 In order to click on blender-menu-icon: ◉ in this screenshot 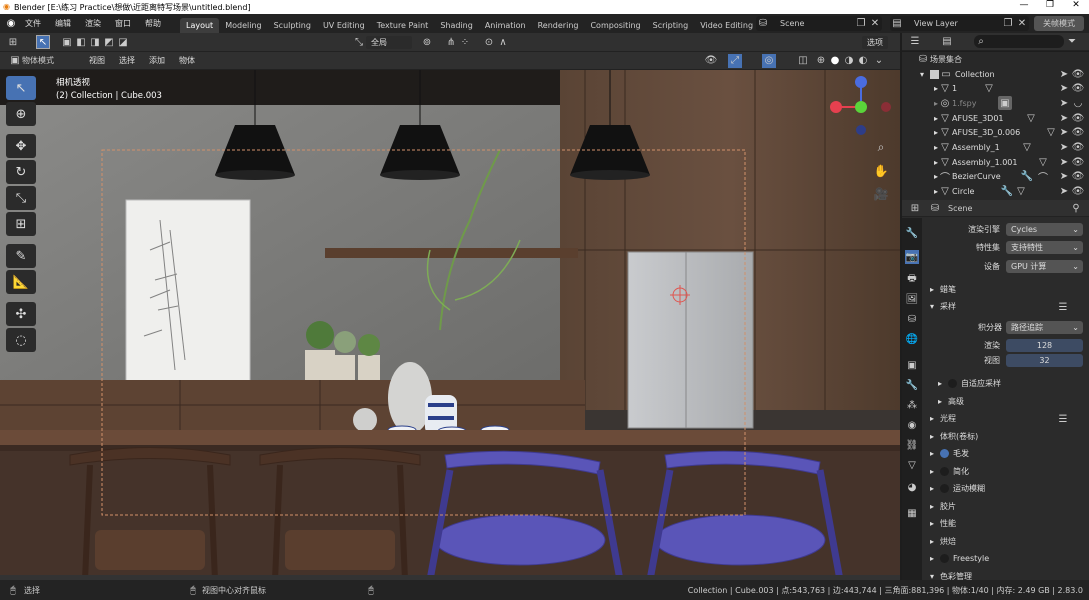, I will do `click(11, 24)`.